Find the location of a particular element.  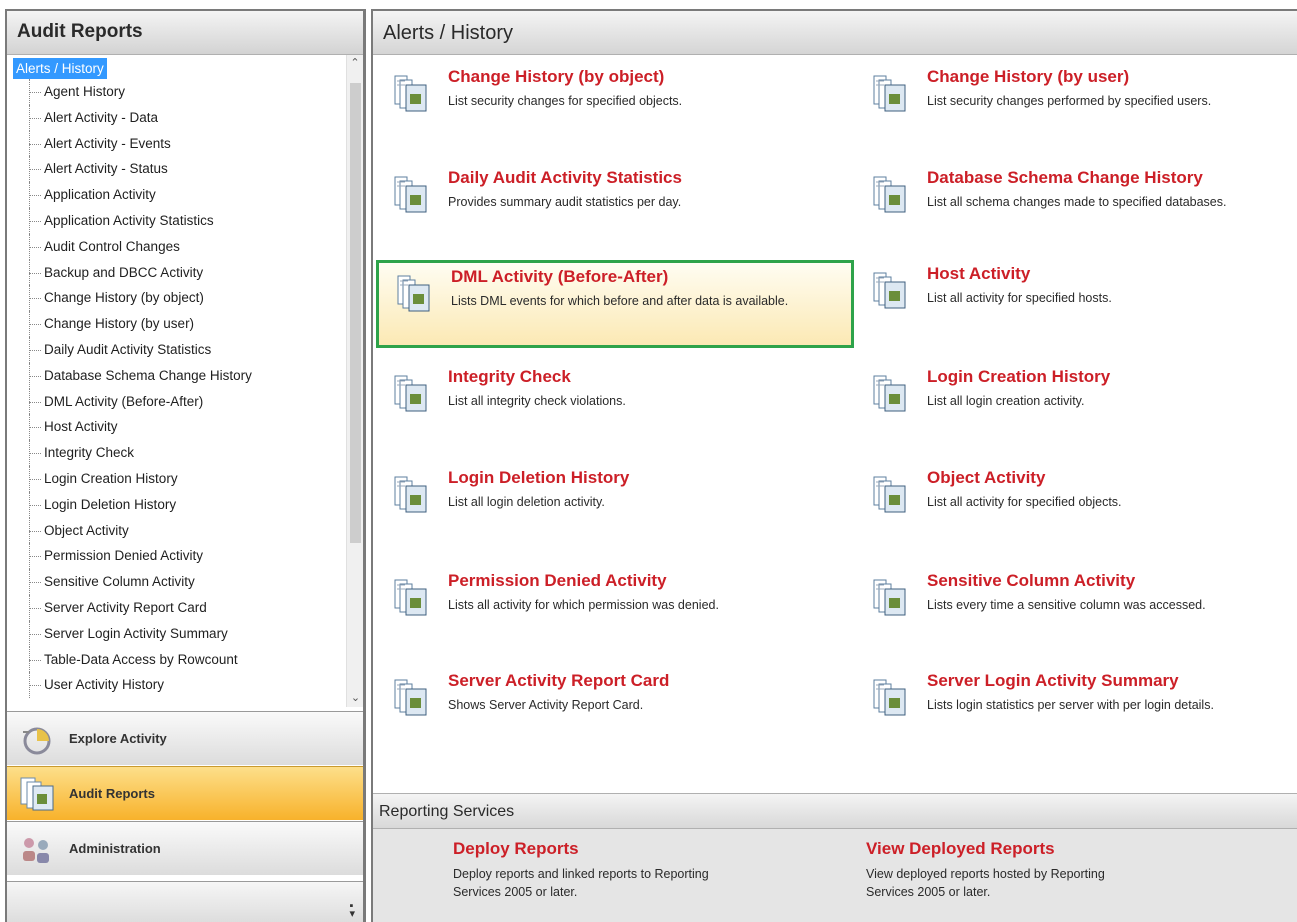

page-title: Alerts / History is located at coordinates (835, 33).